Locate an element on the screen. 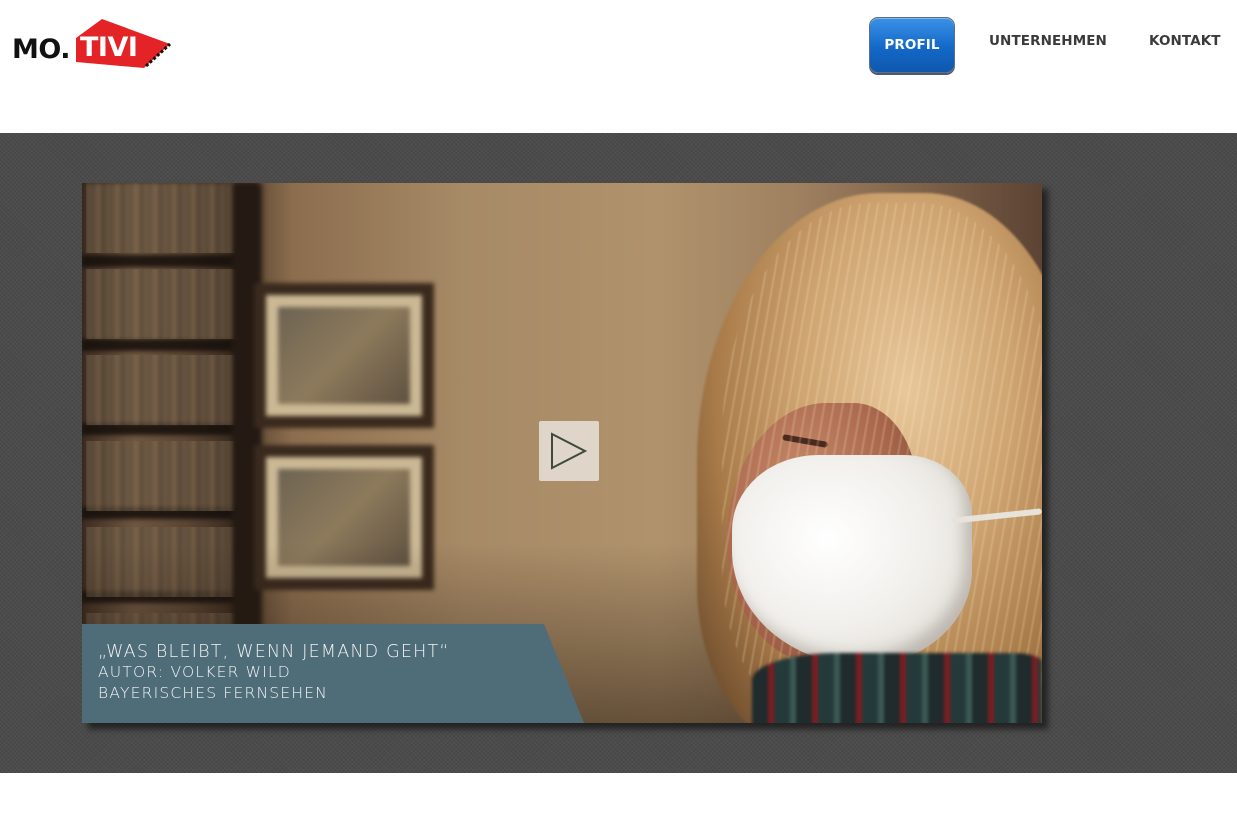 This screenshot has height=816, width=1237. video-author: AUTOR: VOLKER WILD is located at coordinates (194, 672).